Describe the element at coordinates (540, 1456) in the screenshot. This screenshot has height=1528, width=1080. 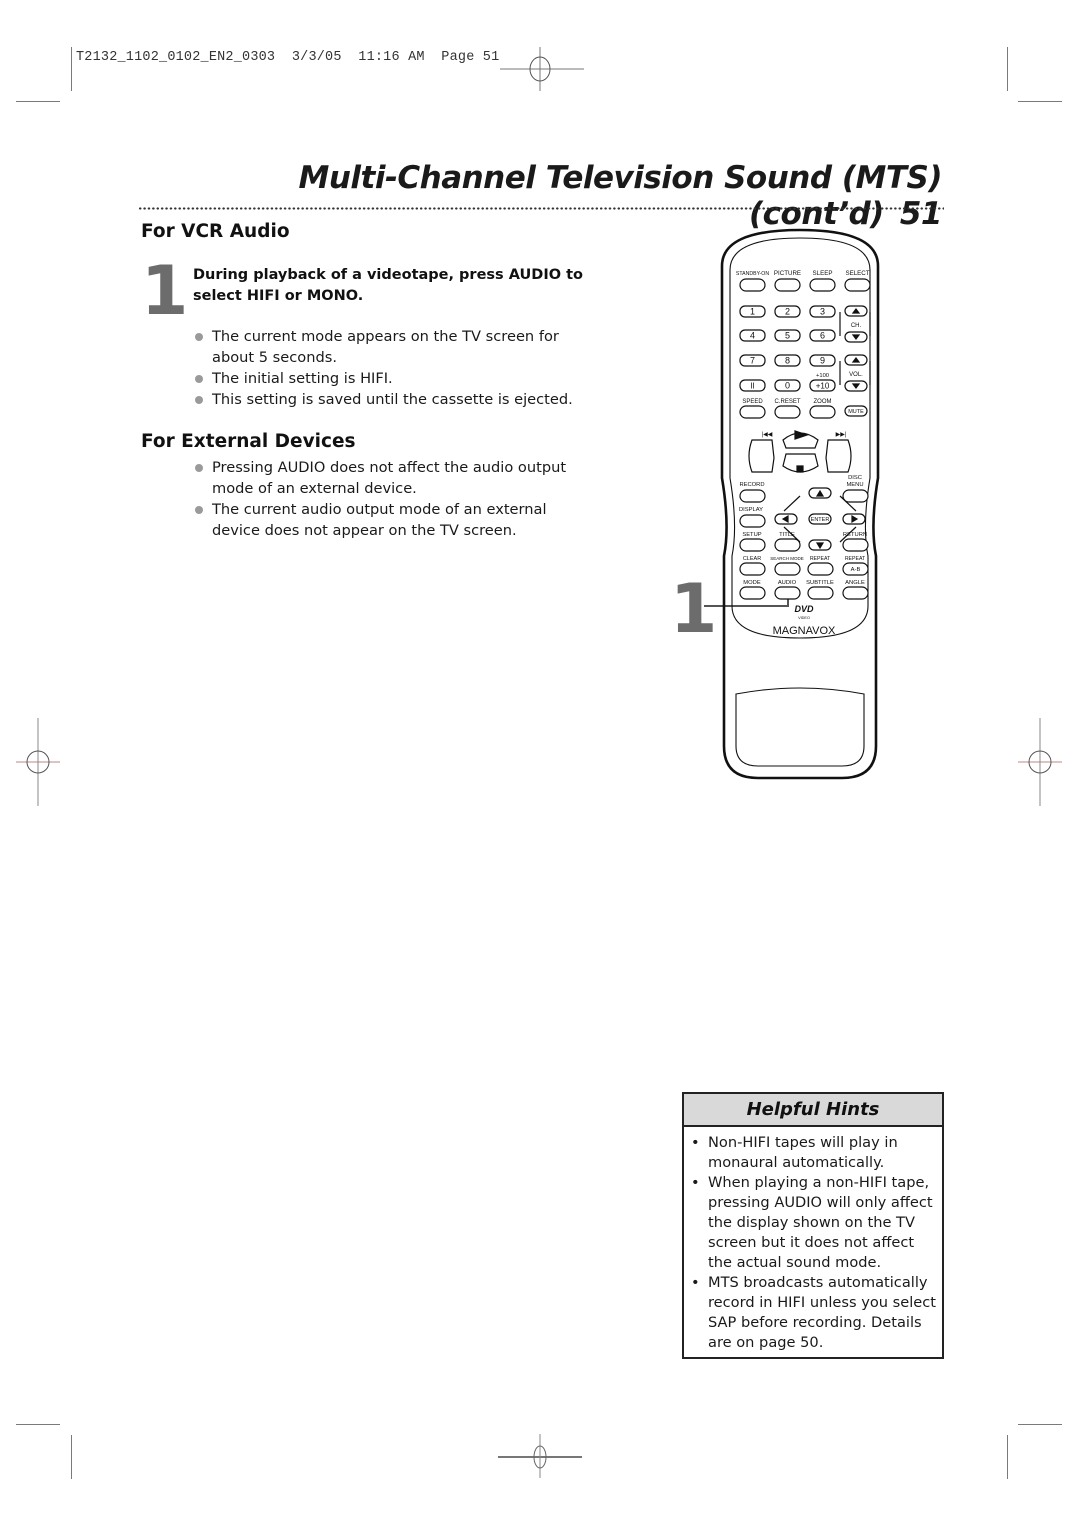
I see `registration-mark-bottom` at that location.